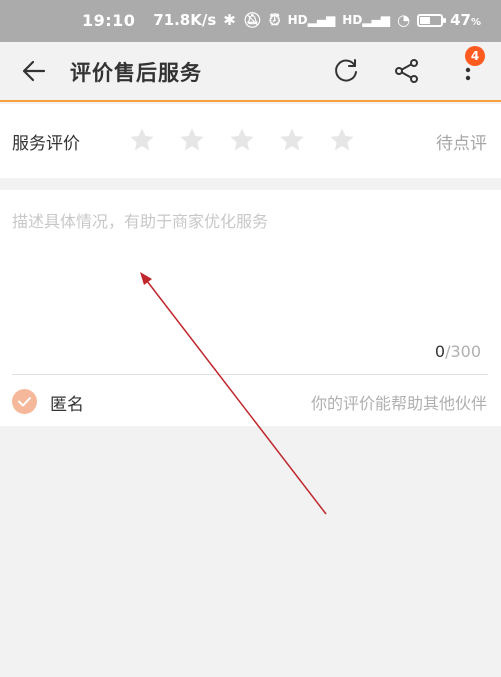 The height and width of the screenshot is (677, 501). I want to click on status-indicators: 71.8K/s ✱ 🔕︎ ⏰︎ HD▂▄▆ HD▂▄▆ ◔ 47%, so click(317, 20).